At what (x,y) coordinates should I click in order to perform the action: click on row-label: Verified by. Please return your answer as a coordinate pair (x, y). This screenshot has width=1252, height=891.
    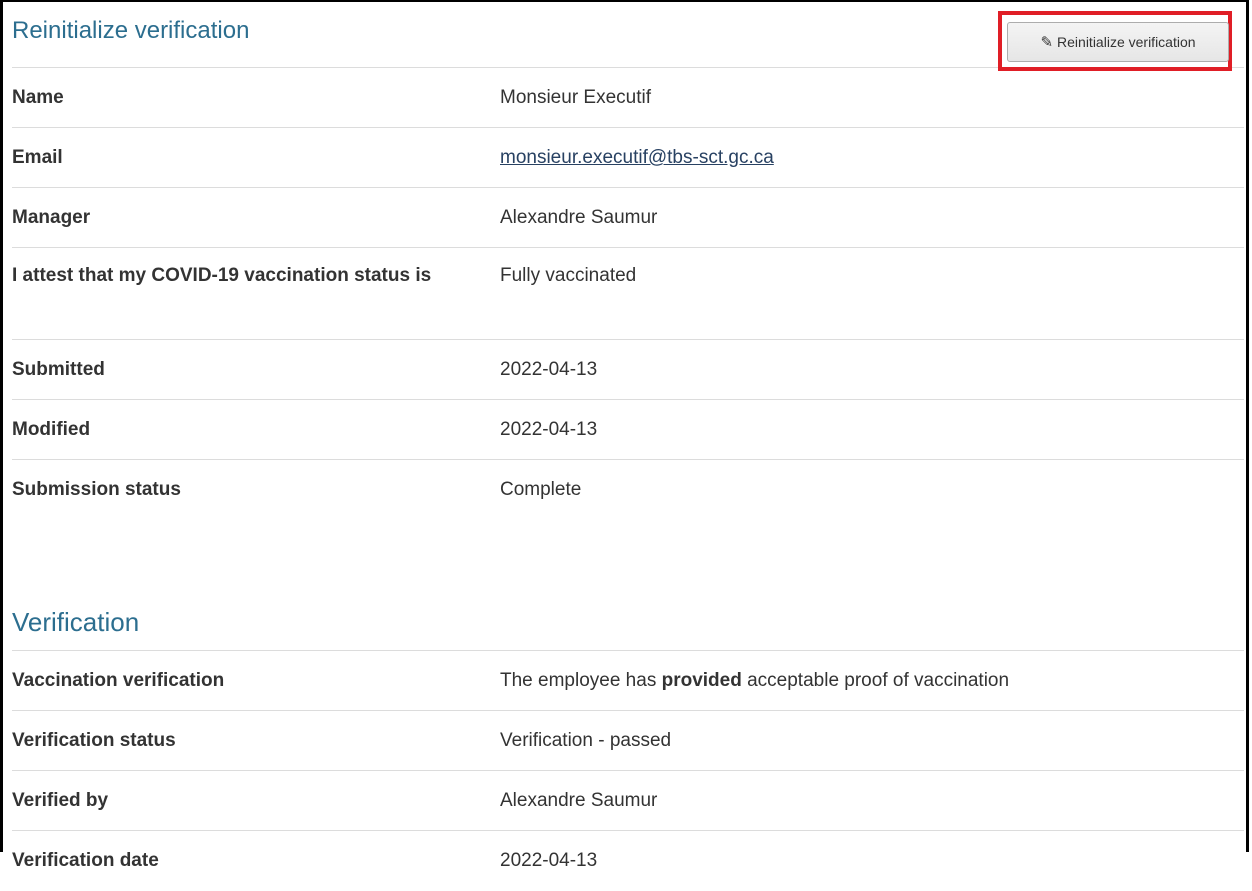
    Looking at the image, I should click on (60, 800).